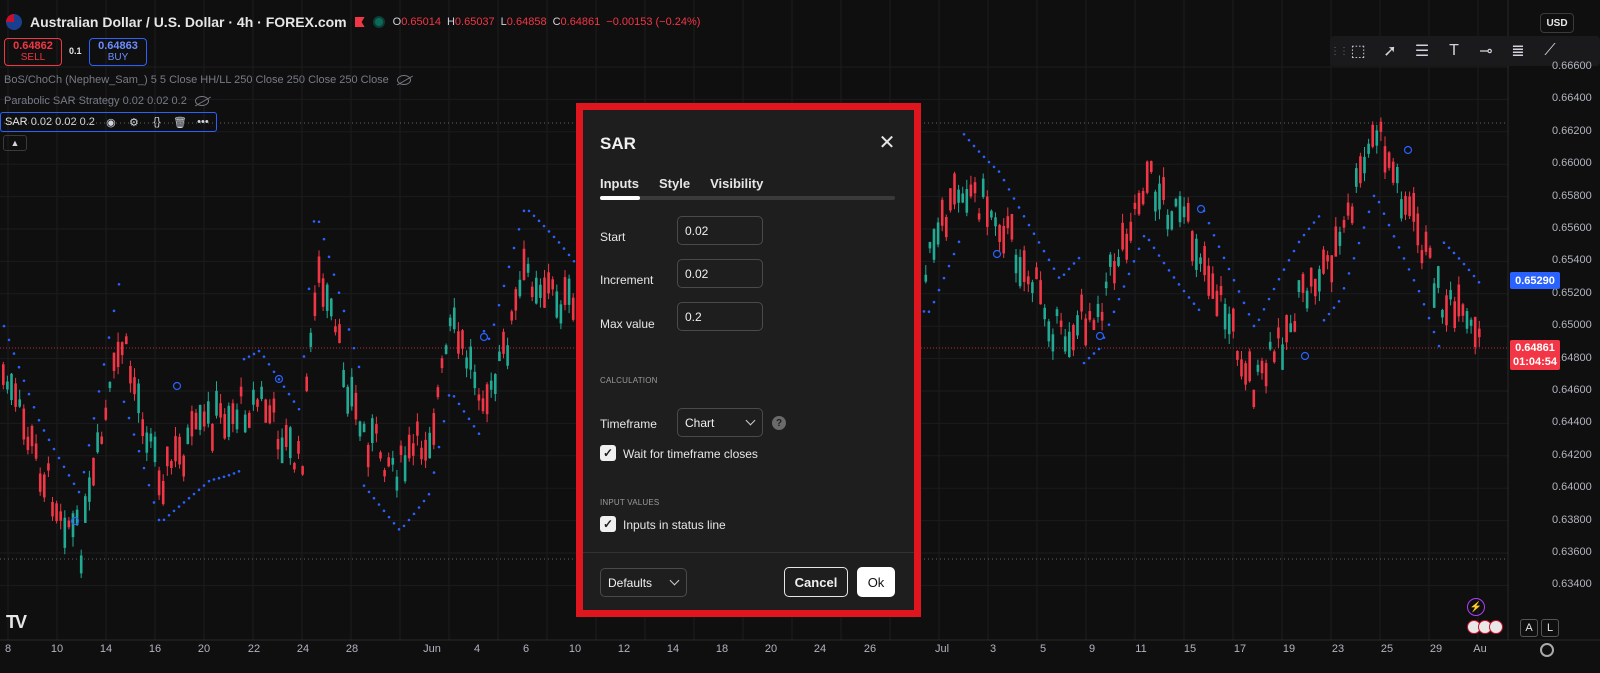 The image size is (1600, 673). I want to click on cursor-icon: ➚, so click(1390, 51).